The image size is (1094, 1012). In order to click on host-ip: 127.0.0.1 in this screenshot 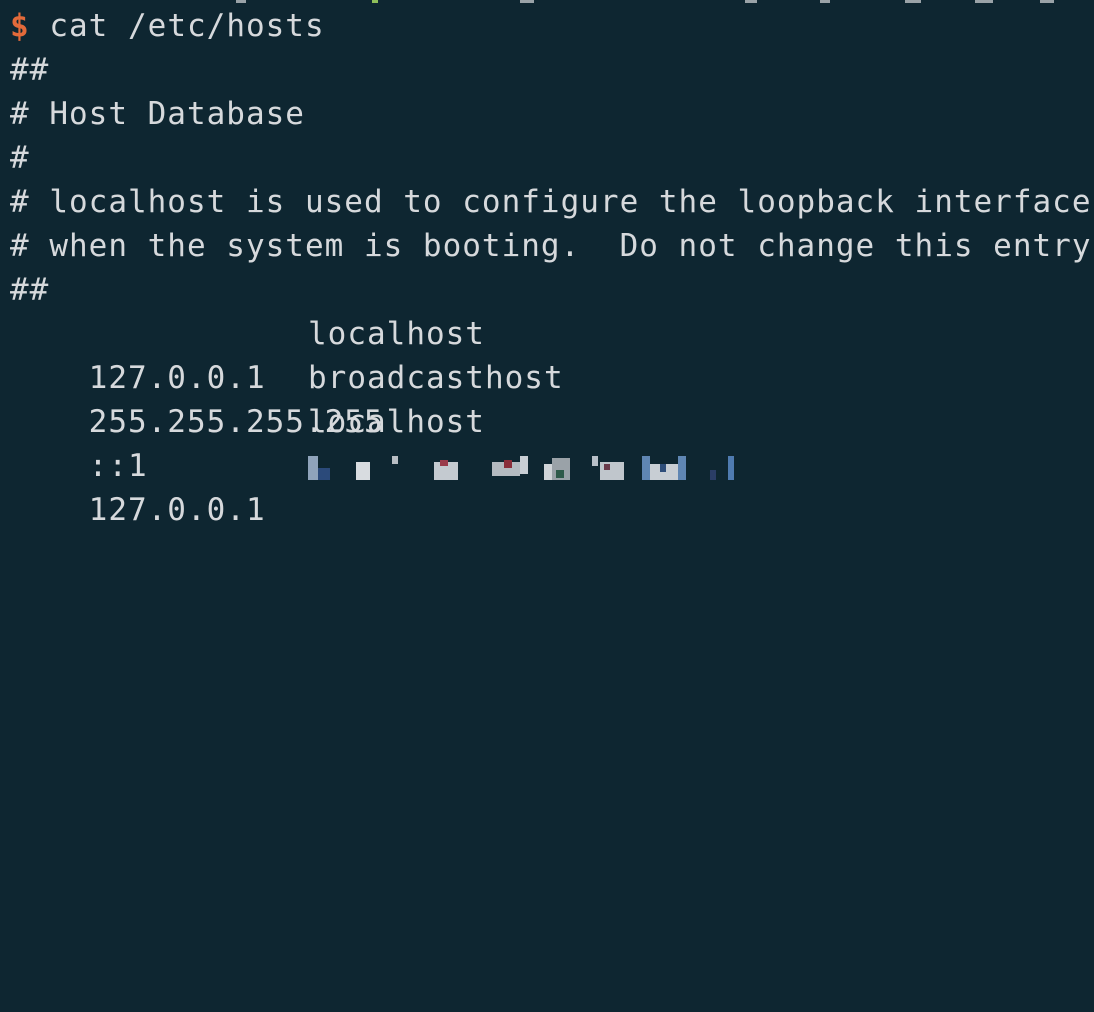, I will do `click(177, 510)`.